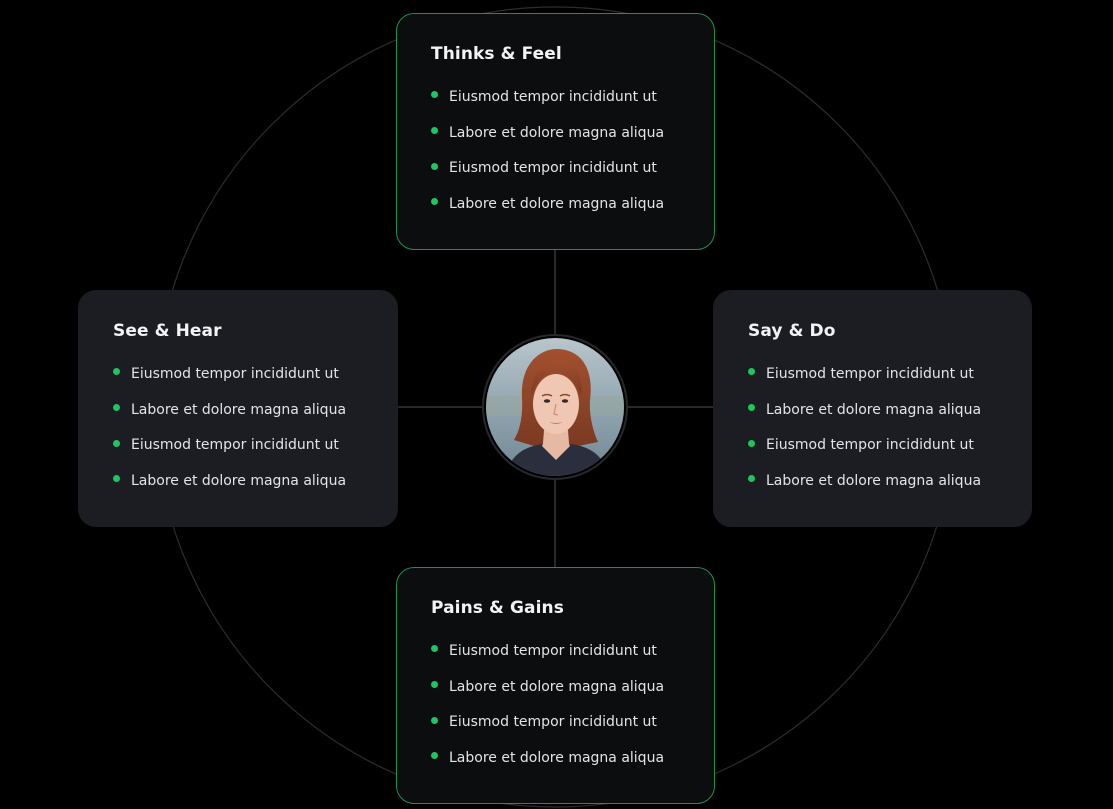  What do you see at coordinates (497, 608) in the screenshot?
I see `card-title: Pains & Gains` at bounding box center [497, 608].